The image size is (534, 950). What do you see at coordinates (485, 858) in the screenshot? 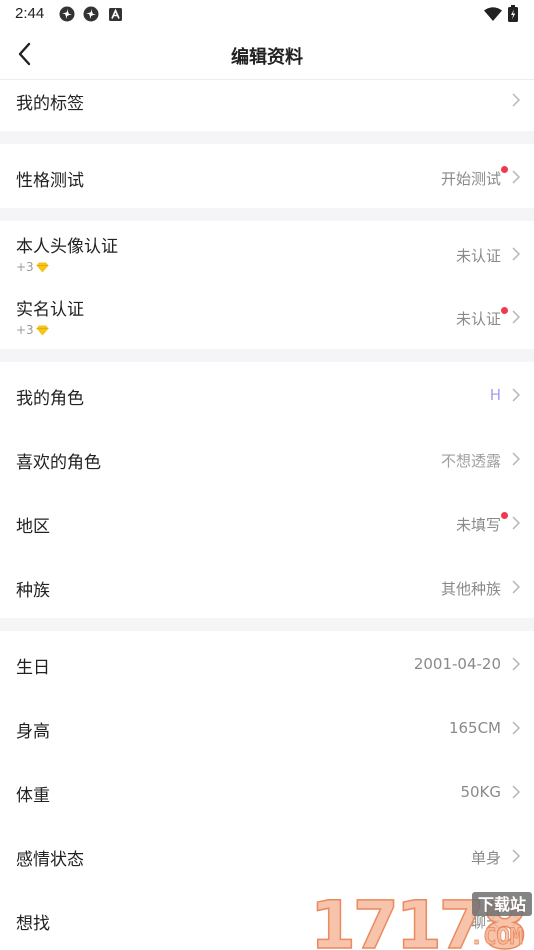
I see `row-value: 单身` at bounding box center [485, 858].